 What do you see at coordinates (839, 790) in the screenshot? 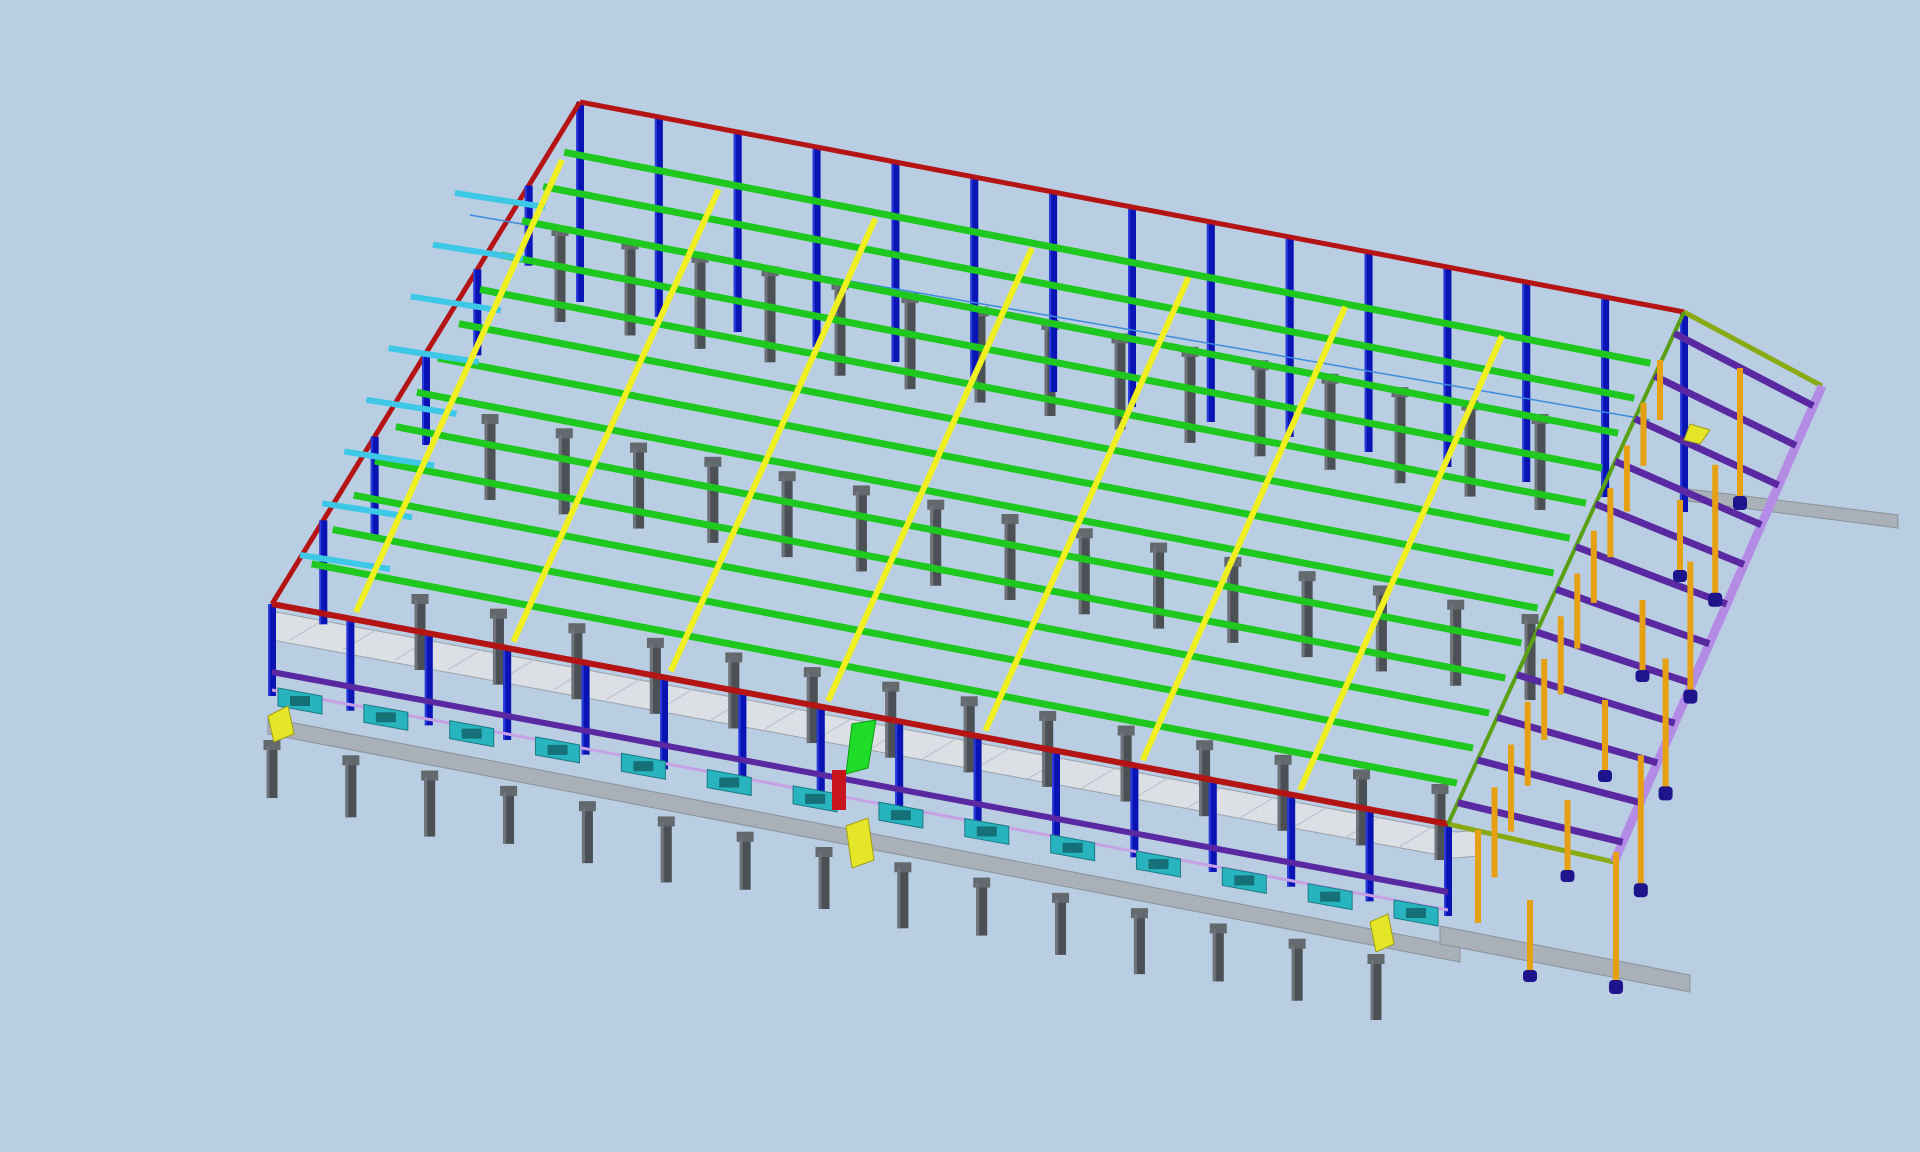
I see `door-red` at bounding box center [839, 790].